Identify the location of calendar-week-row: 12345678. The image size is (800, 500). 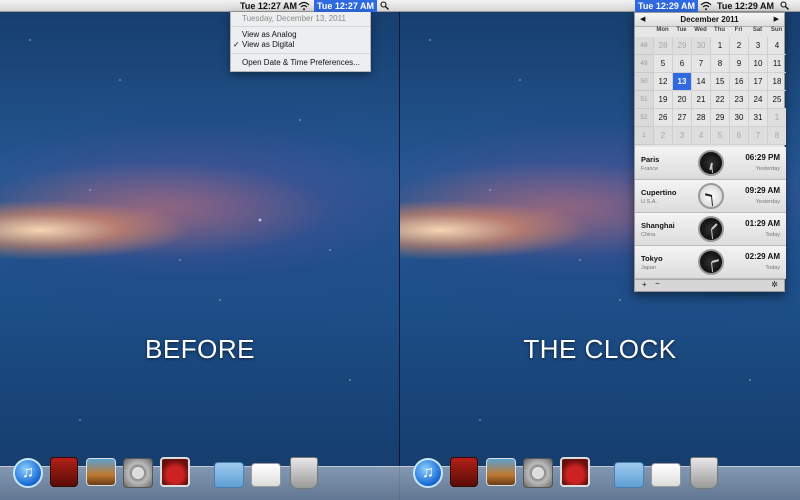
(710, 136).